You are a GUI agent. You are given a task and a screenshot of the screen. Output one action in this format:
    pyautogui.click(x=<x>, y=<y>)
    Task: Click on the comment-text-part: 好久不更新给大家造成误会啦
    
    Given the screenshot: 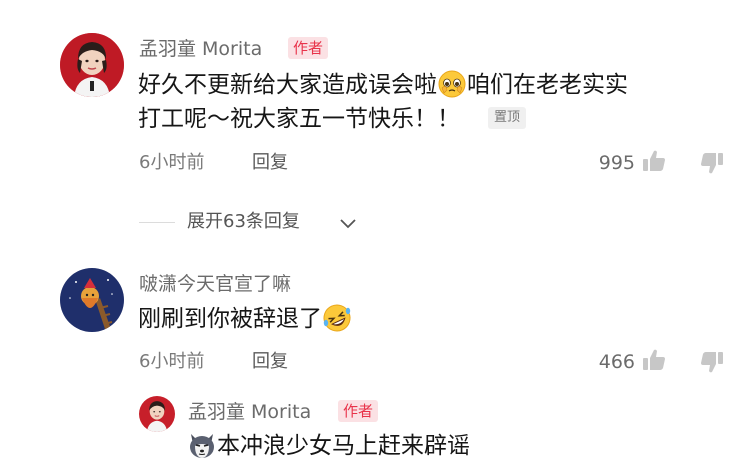 What is the action you would take?
    pyautogui.click(x=287, y=85)
    